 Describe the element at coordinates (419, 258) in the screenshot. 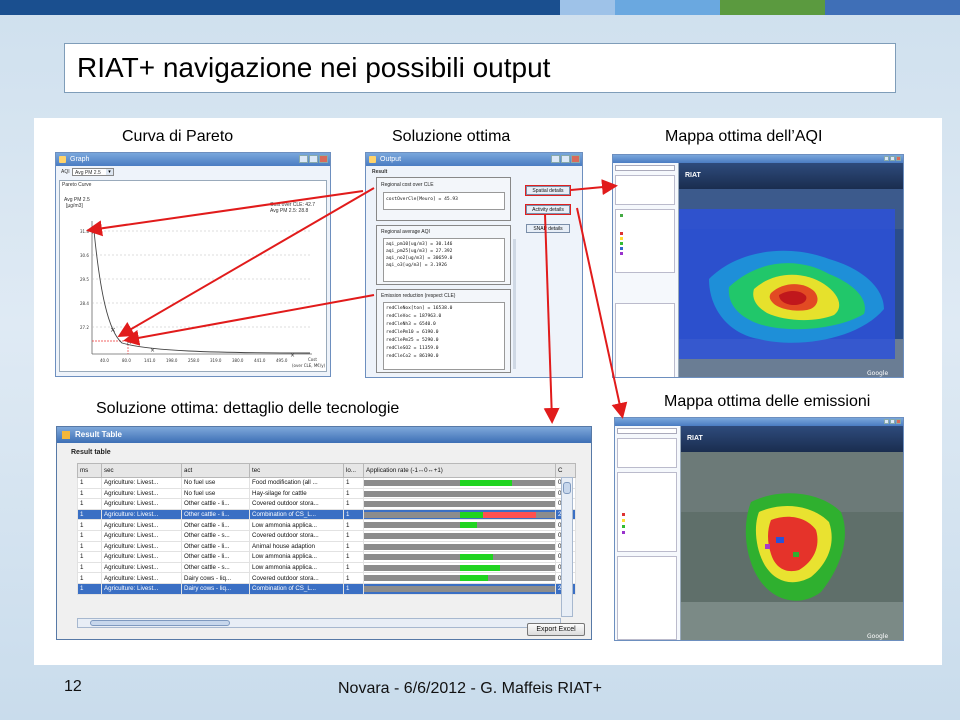

I see `aqi-line: aqi_no2[ug/m3] = 30659.0` at that location.